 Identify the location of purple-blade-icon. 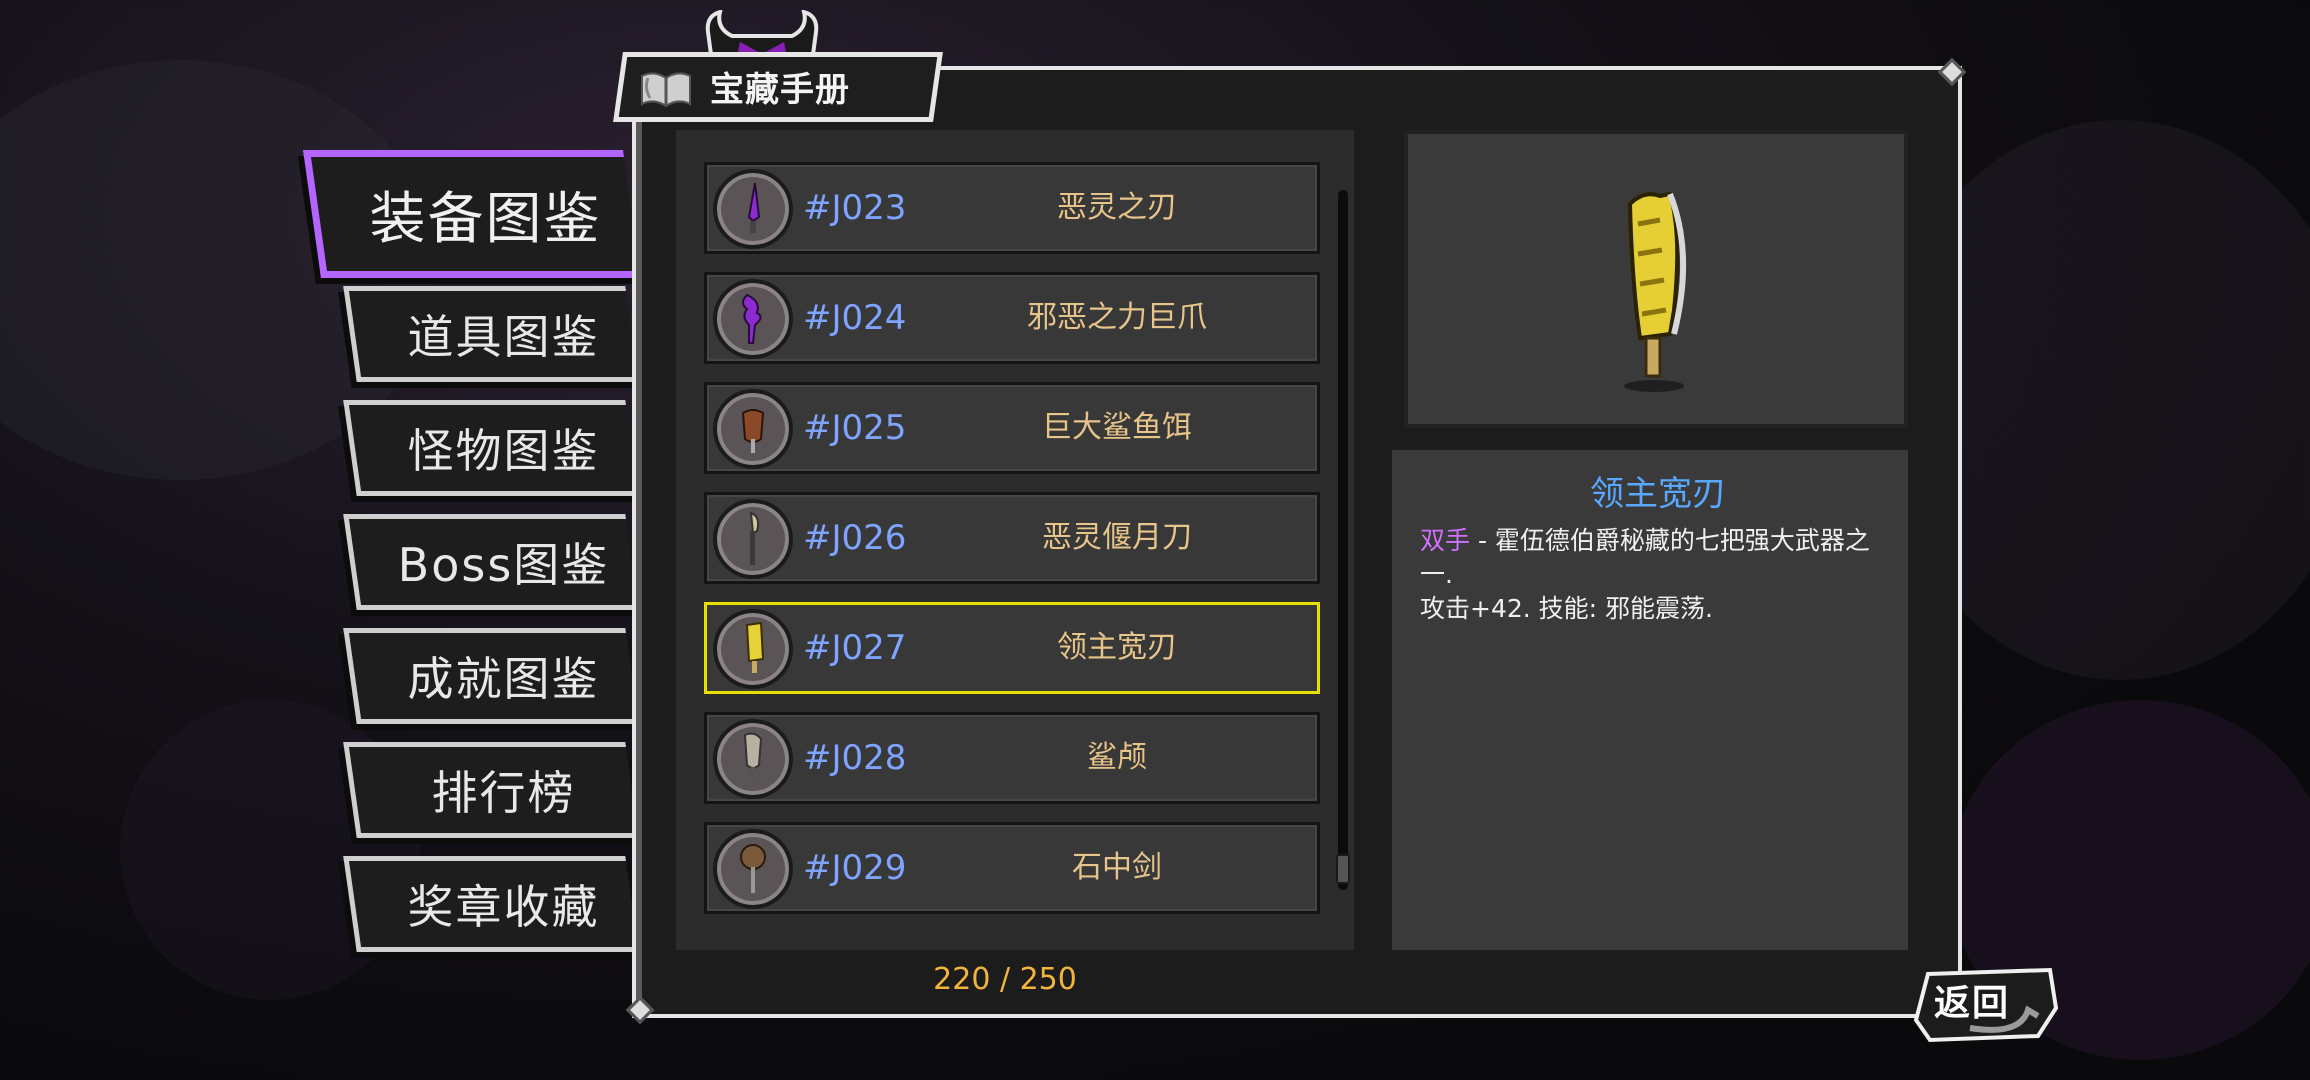
(754, 207).